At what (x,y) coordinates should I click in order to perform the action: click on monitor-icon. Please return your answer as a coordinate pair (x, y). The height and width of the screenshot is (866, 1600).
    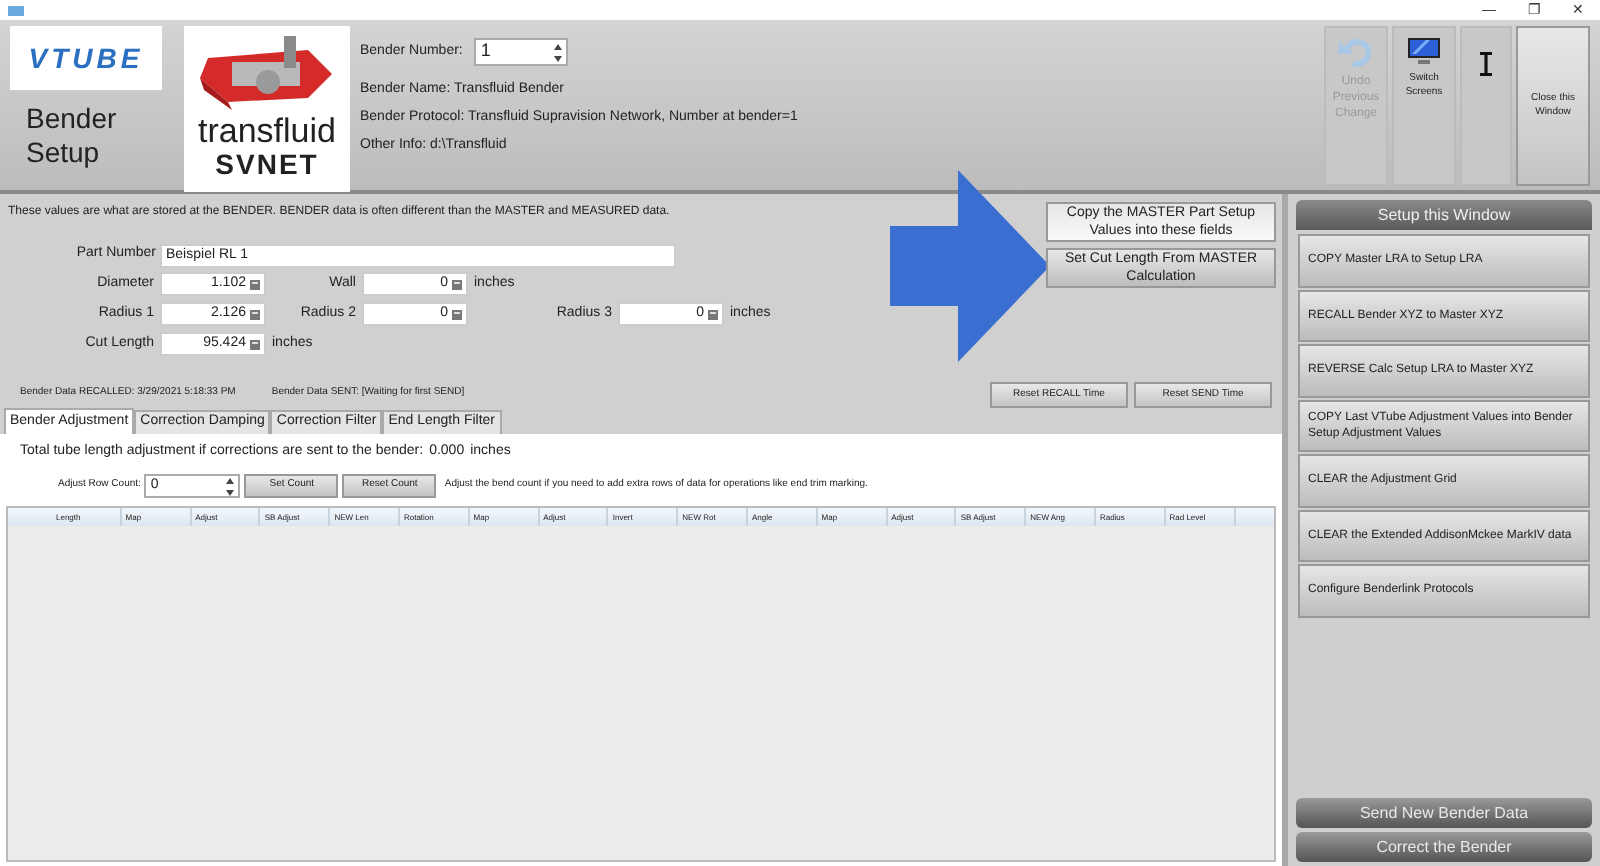
    Looking at the image, I should click on (1424, 52).